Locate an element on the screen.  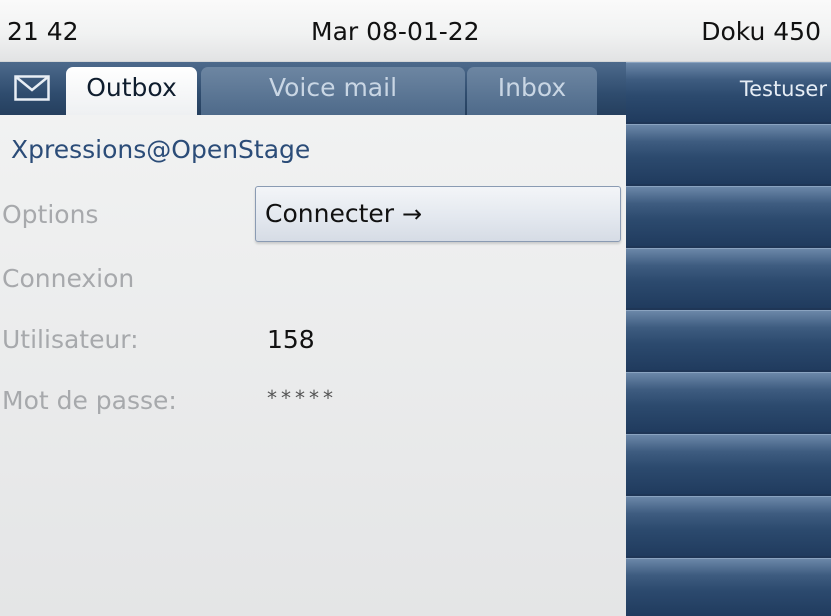
status-bar: 21 42 Mar 08-01-22 Doku 450 is located at coordinates (415, 31).